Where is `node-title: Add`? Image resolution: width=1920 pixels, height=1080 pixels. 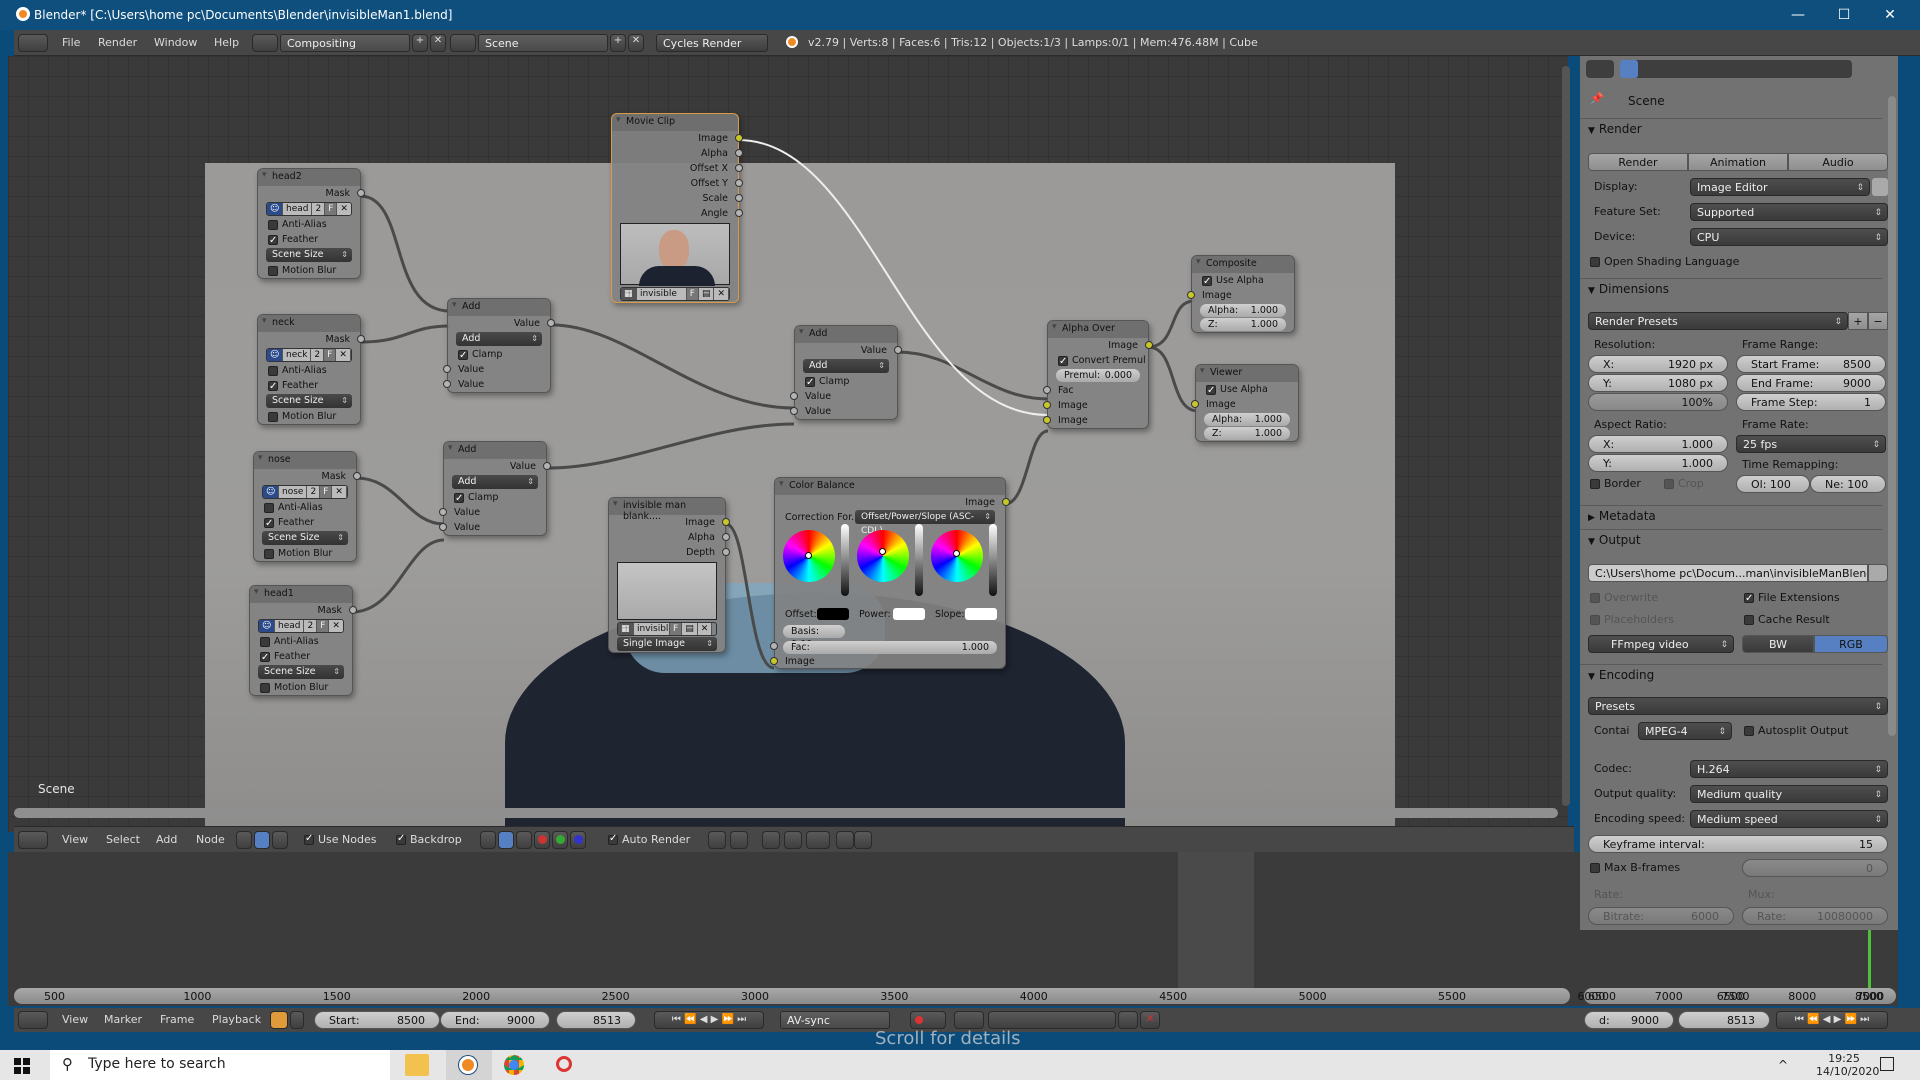
node-title: Add is located at coordinates (499, 307).